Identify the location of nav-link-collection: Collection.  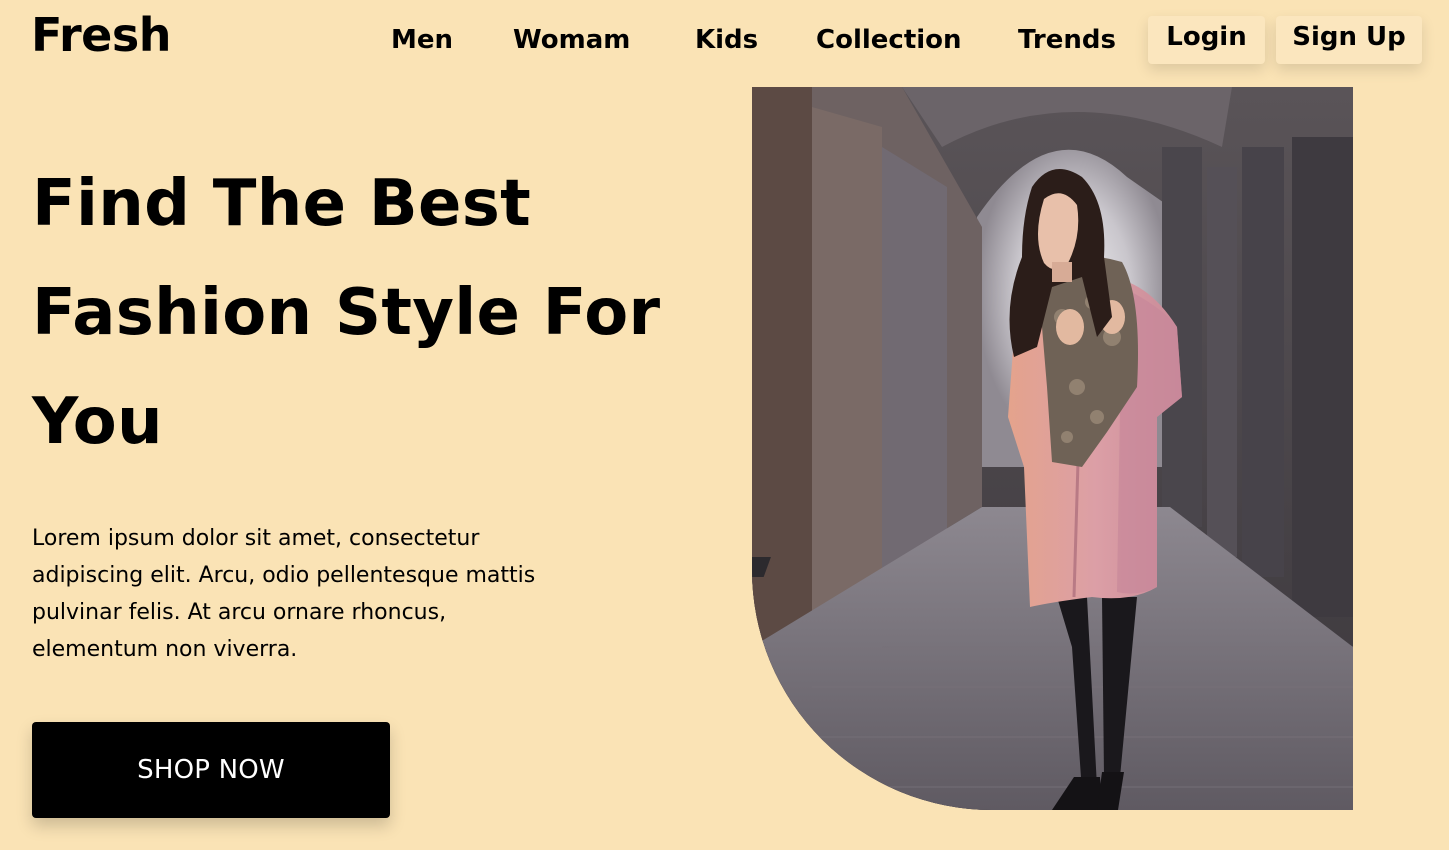
(889, 40).